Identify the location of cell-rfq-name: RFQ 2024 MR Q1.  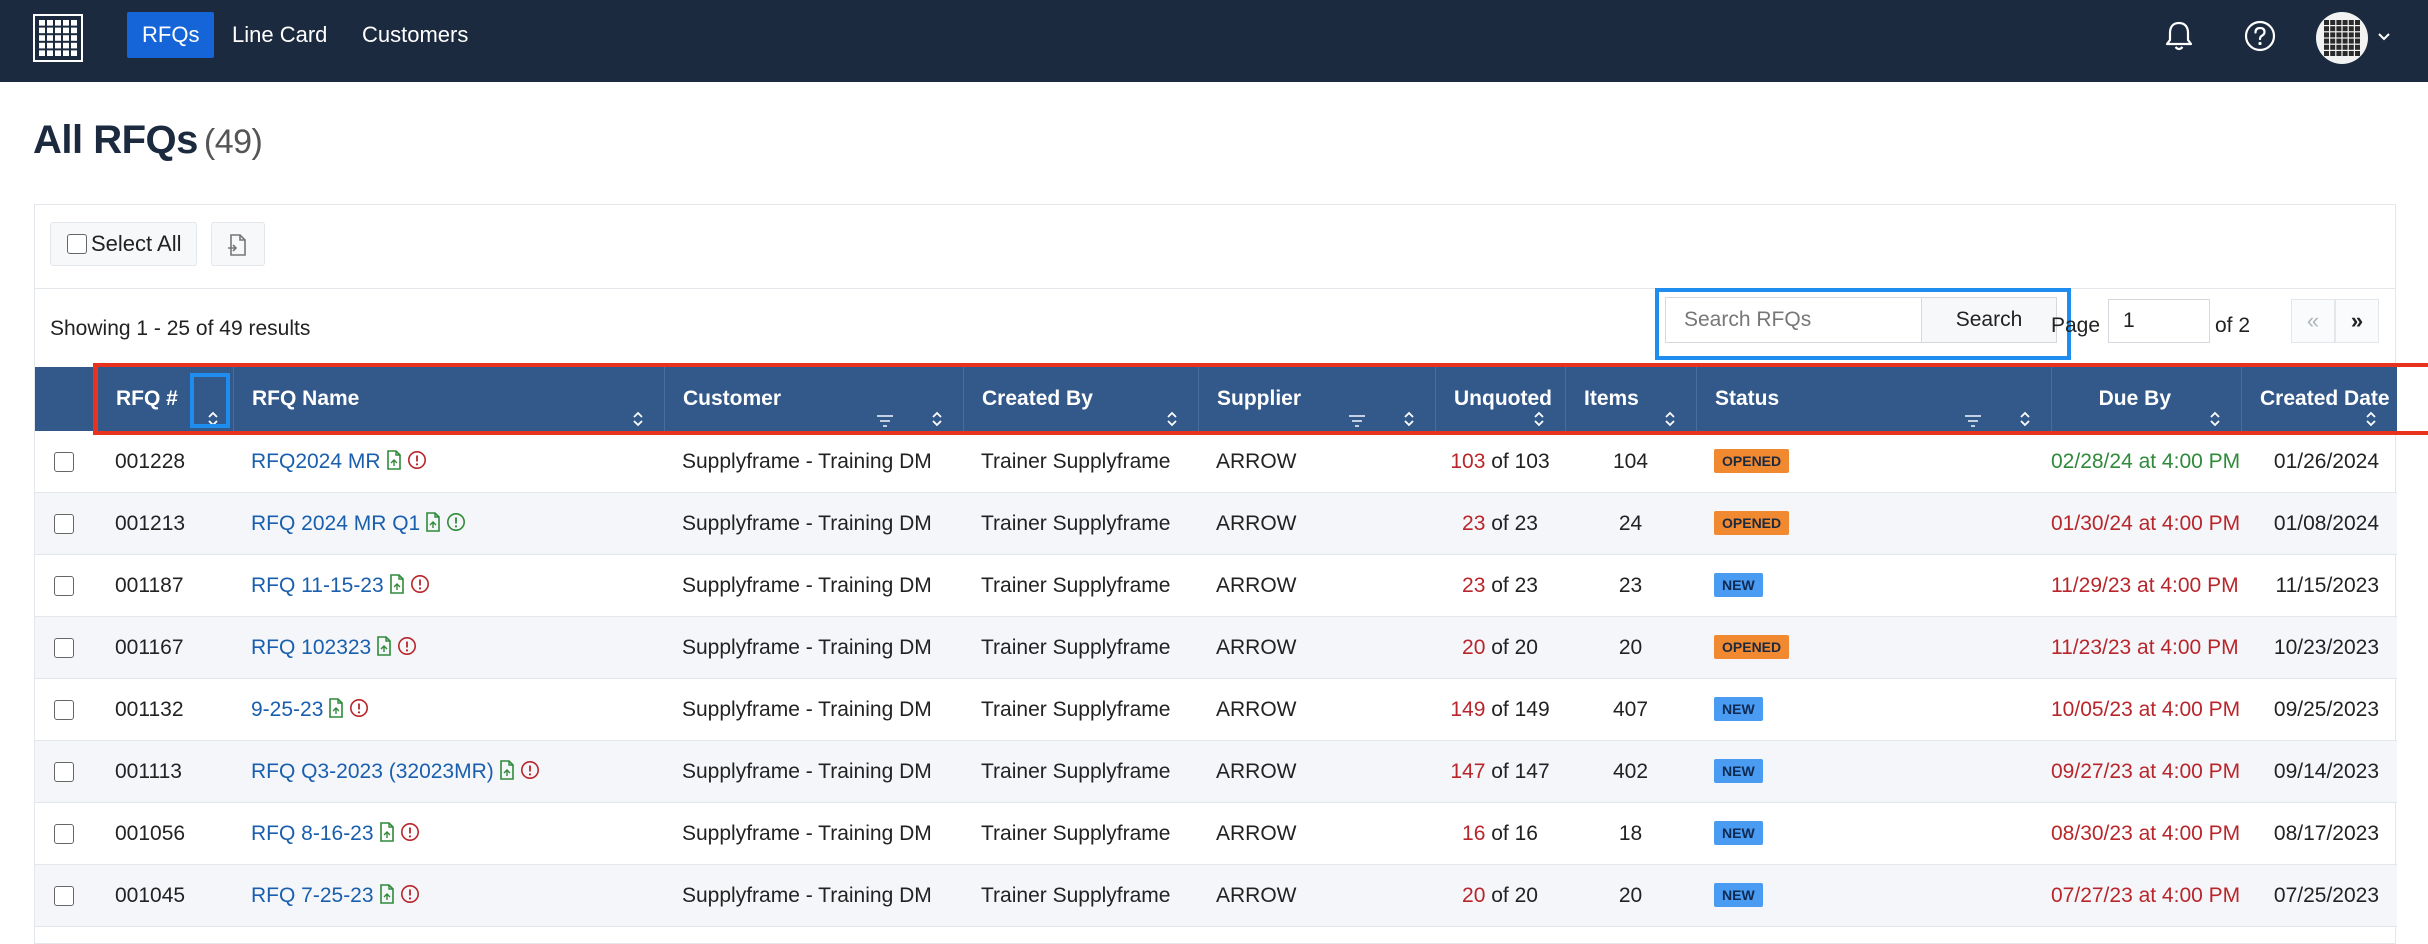
(448, 524).